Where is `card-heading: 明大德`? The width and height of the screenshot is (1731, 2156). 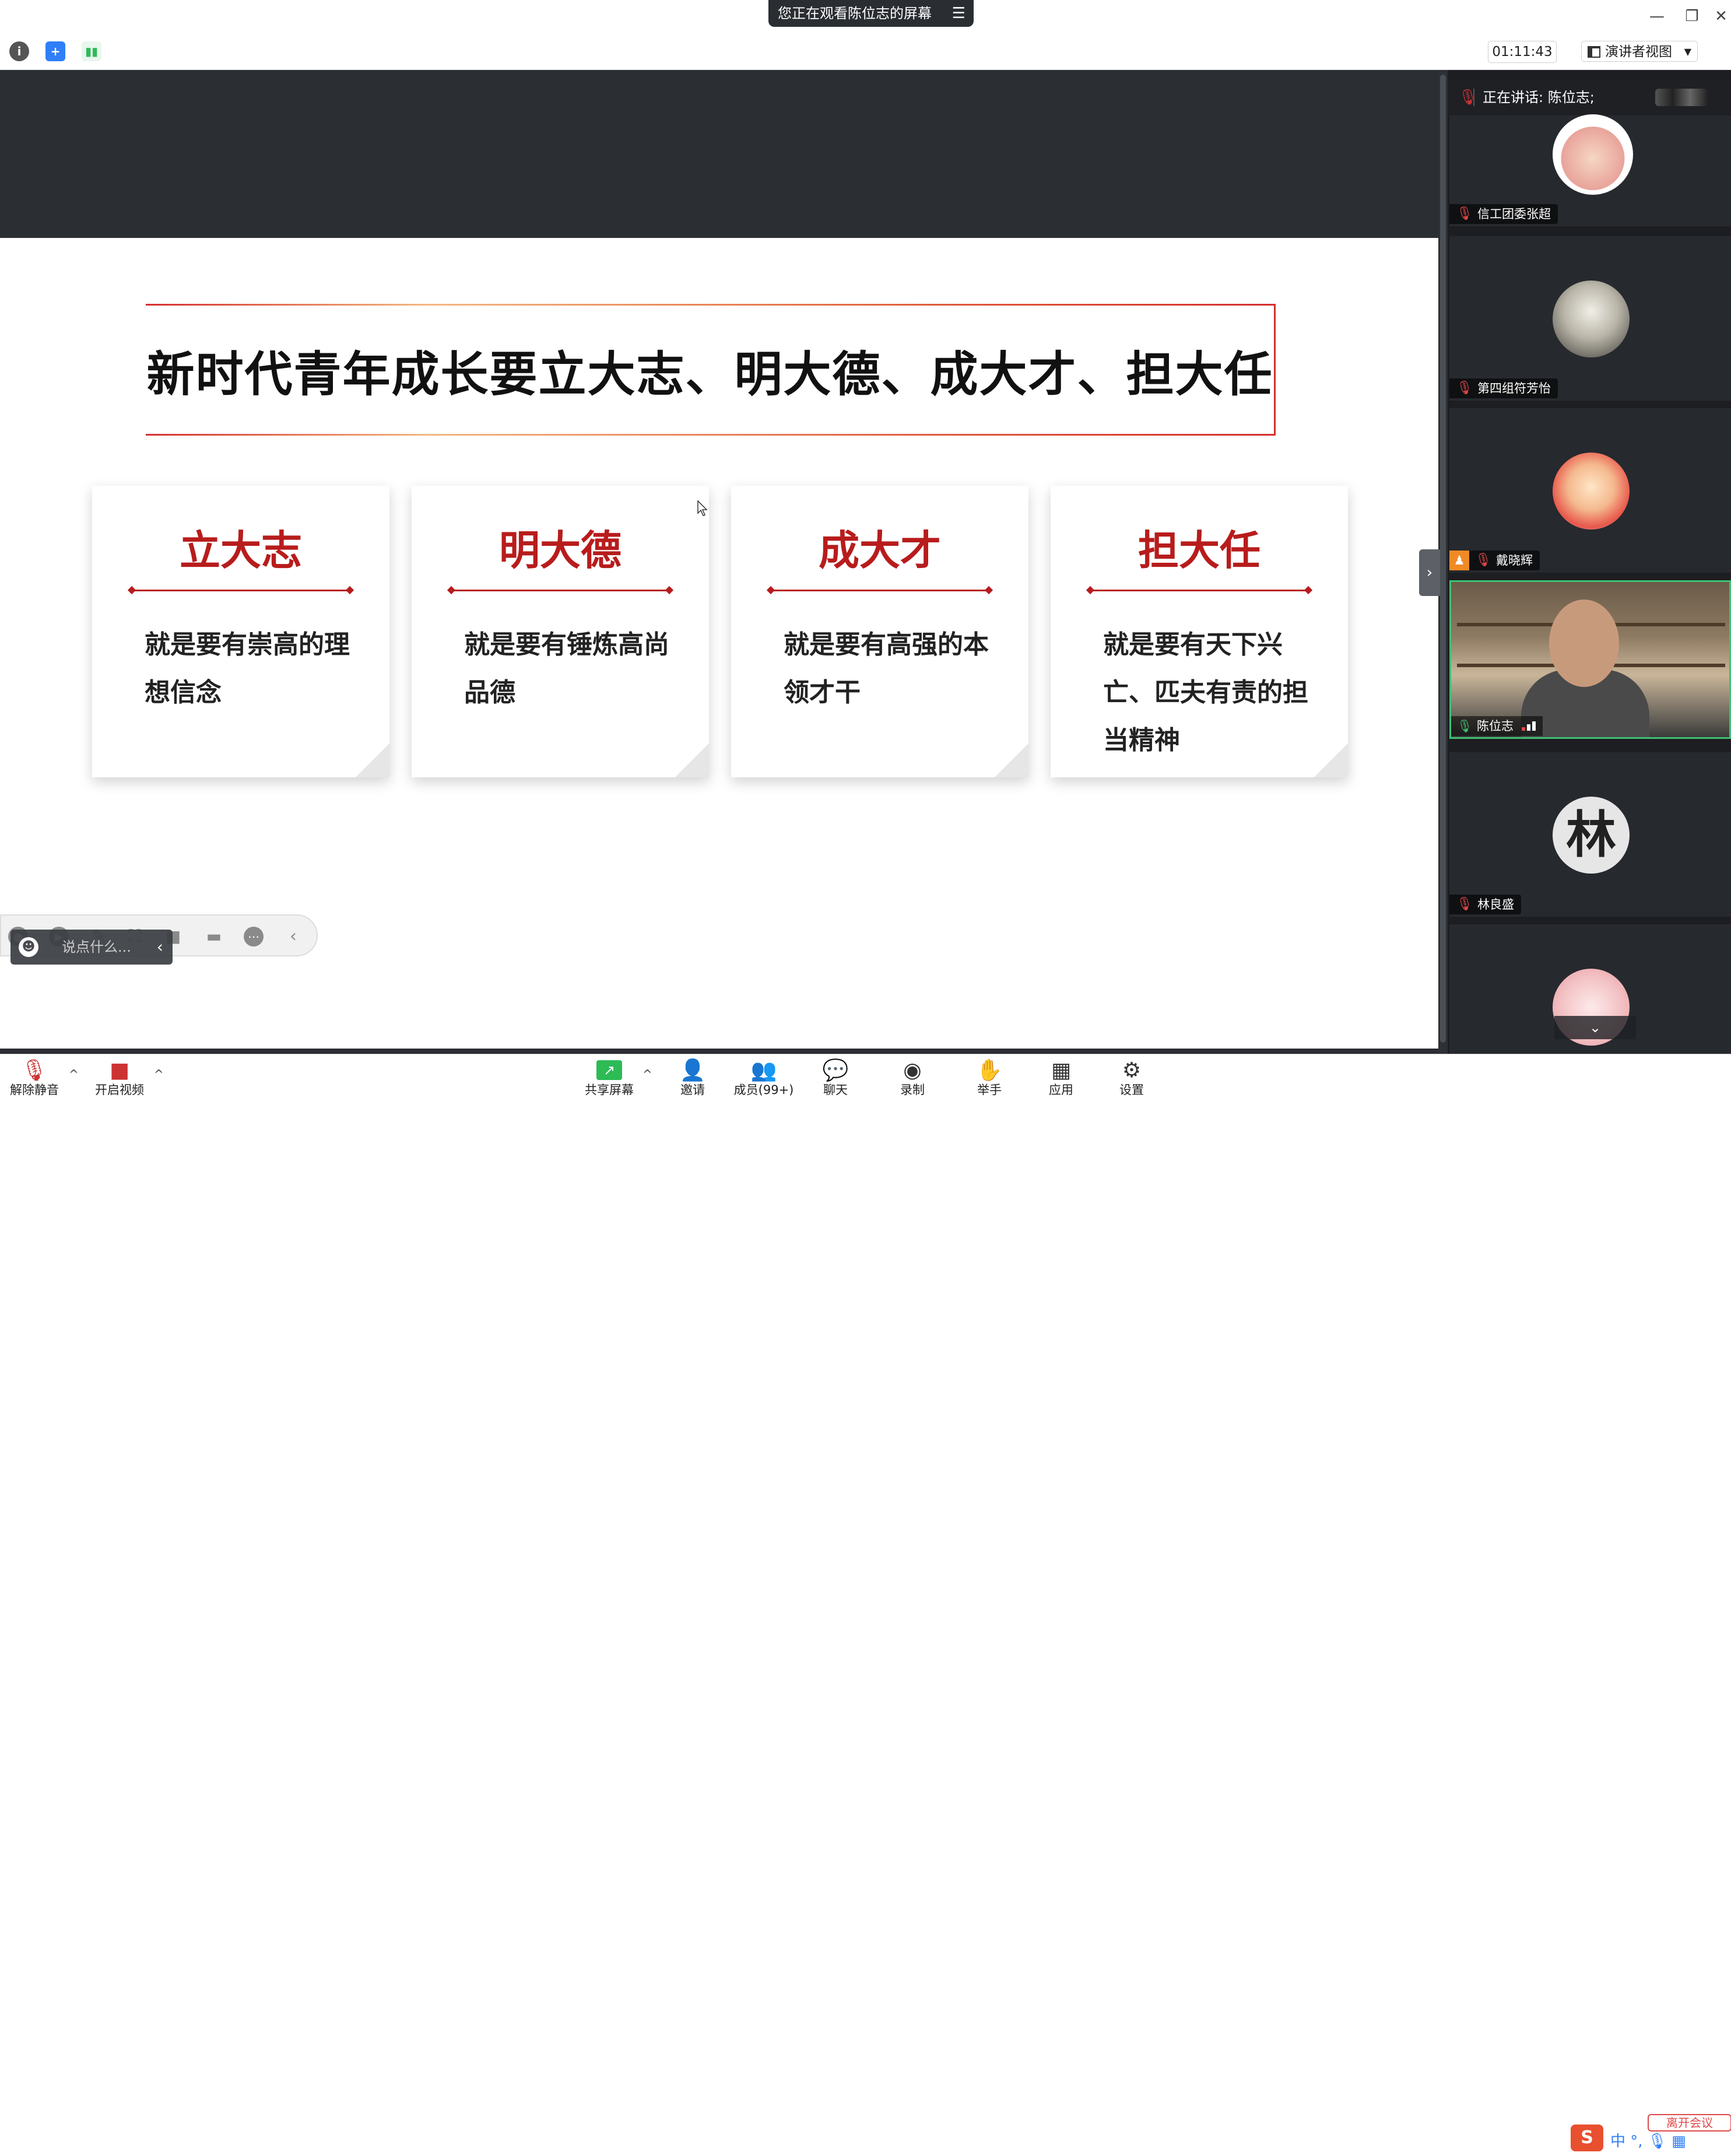
card-heading: 明大德 is located at coordinates (561, 550).